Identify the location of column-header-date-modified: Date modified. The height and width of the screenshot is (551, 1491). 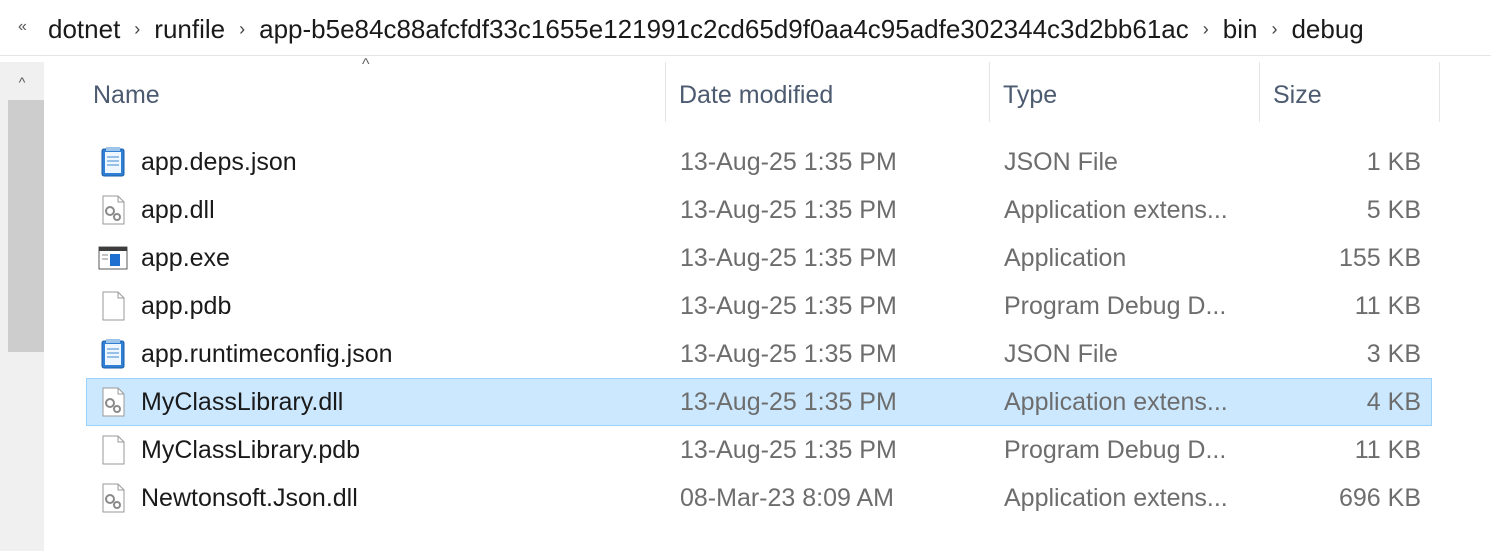
(795, 92).